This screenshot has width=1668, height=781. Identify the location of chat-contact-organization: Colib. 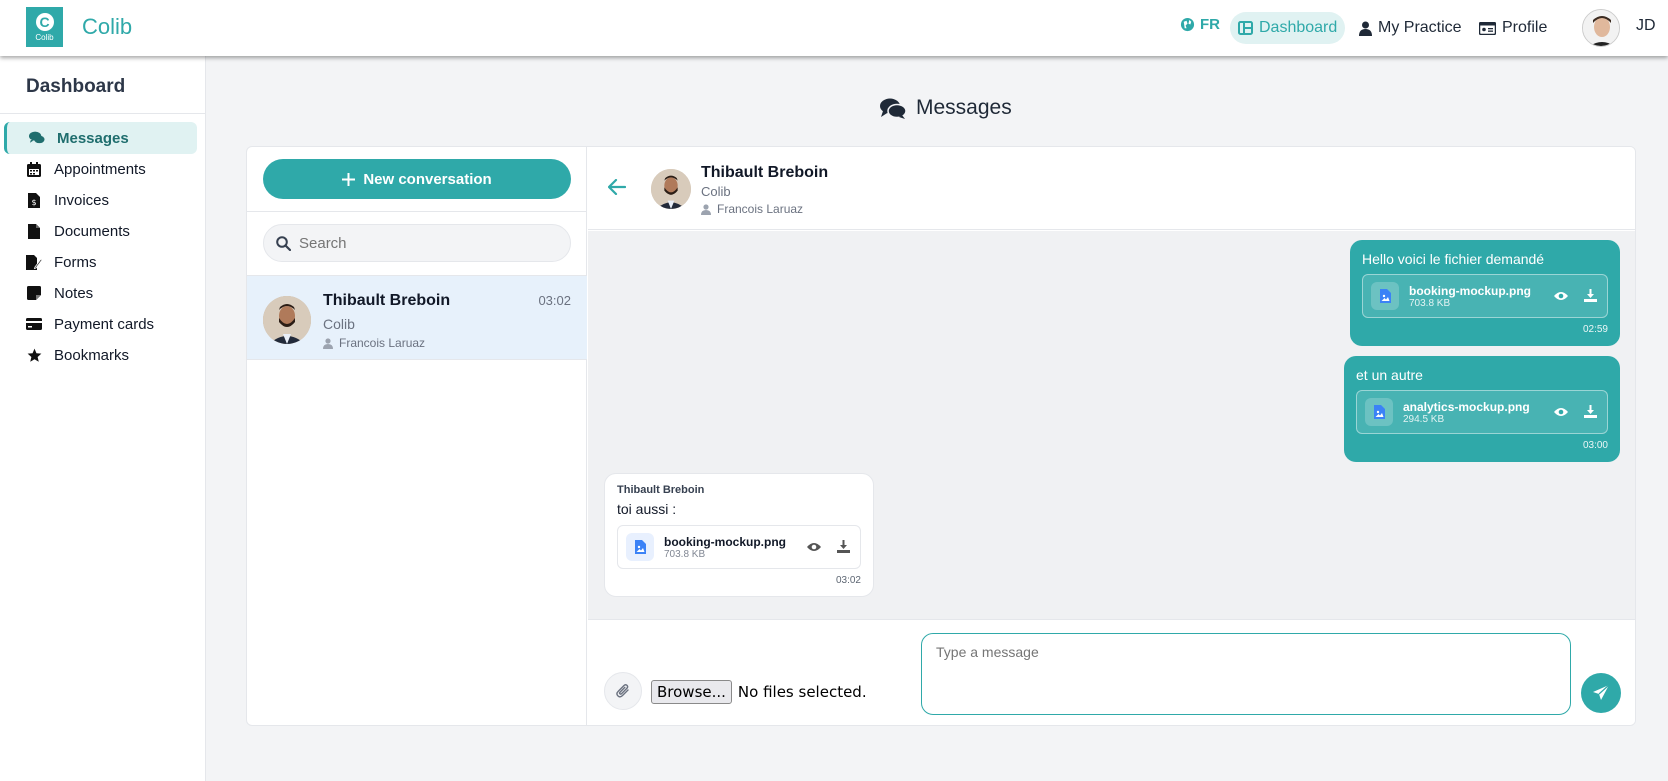
(716, 191).